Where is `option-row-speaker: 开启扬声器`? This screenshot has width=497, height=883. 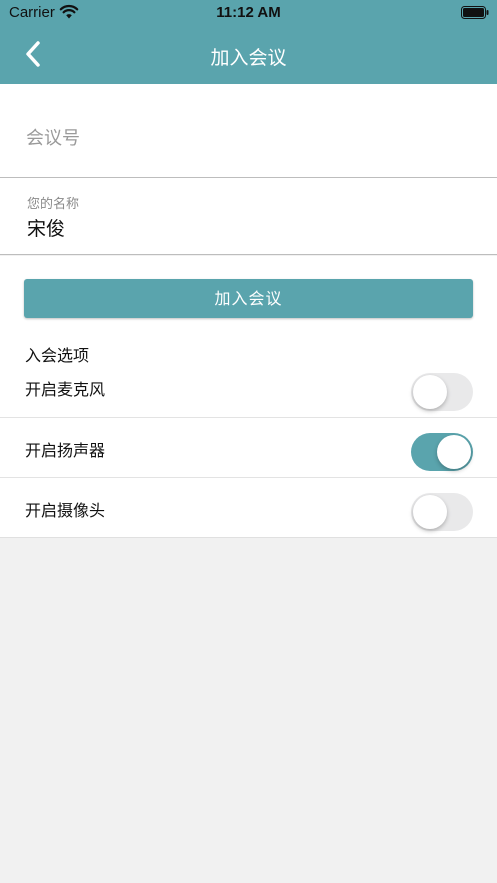 option-row-speaker: 开启扬声器 is located at coordinates (248, 448).